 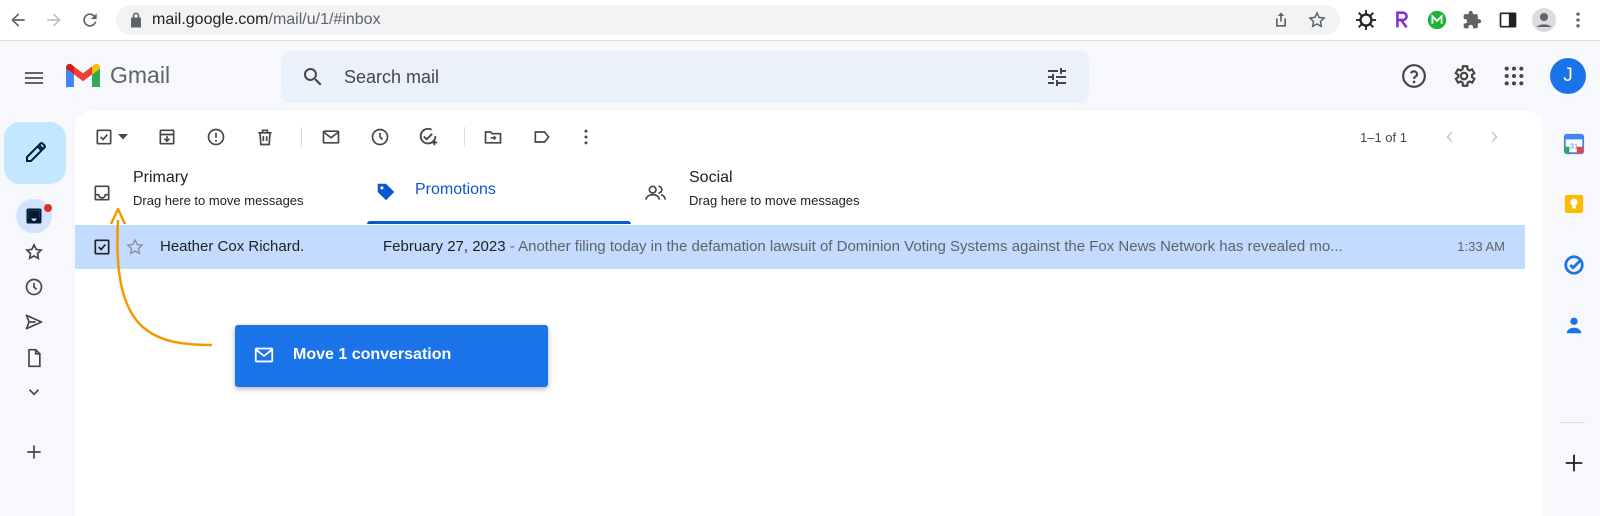 I want to click on side-panel-divider, so click(x=1573, y=422).